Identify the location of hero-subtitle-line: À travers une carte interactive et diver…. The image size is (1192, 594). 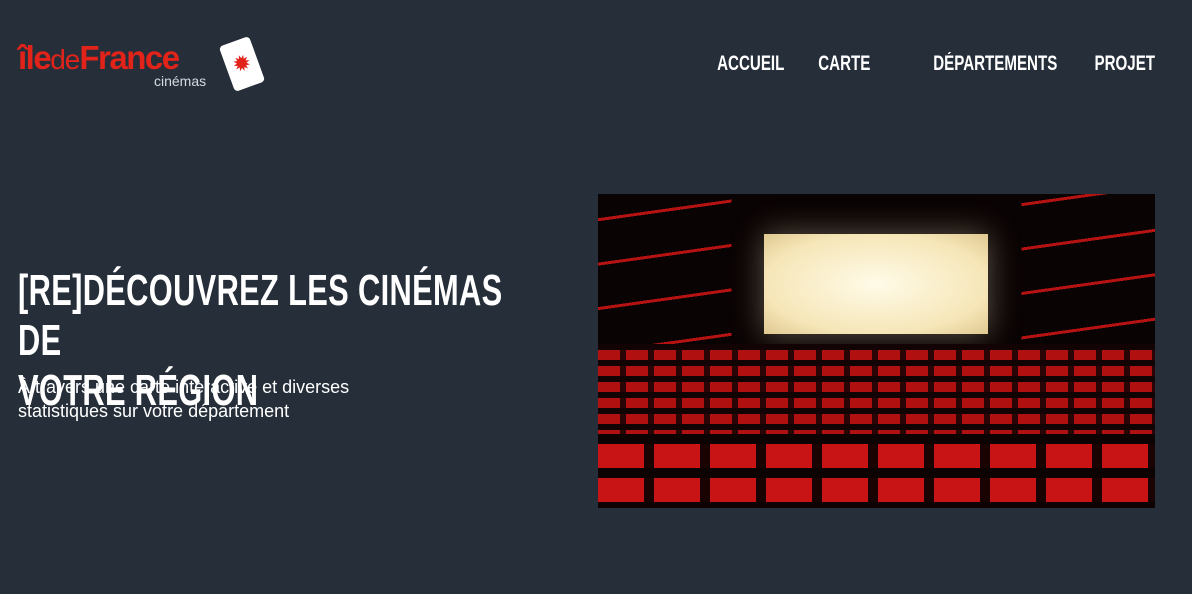
(184, 387).